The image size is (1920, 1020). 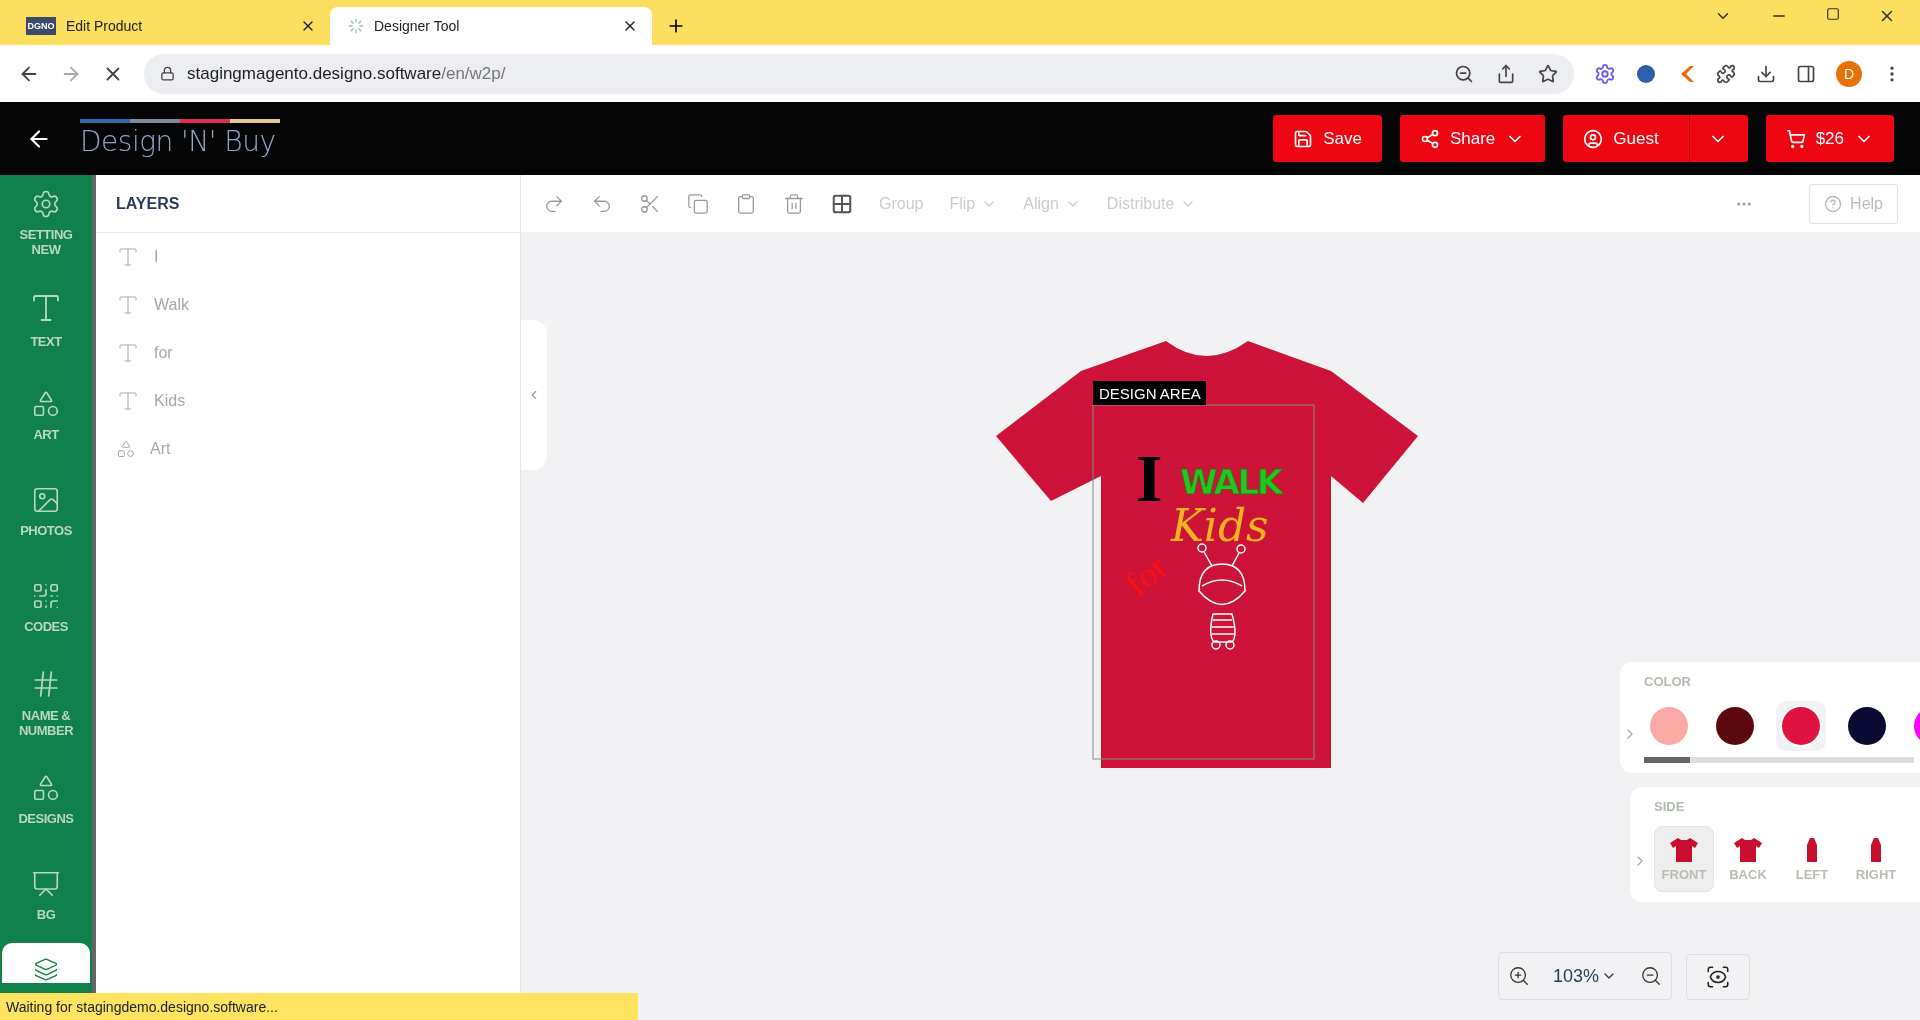 What do you see at coordinates (1806, 73) in the screenshot?
I see `side-panel-icon` at bounding box center [1806, 73].